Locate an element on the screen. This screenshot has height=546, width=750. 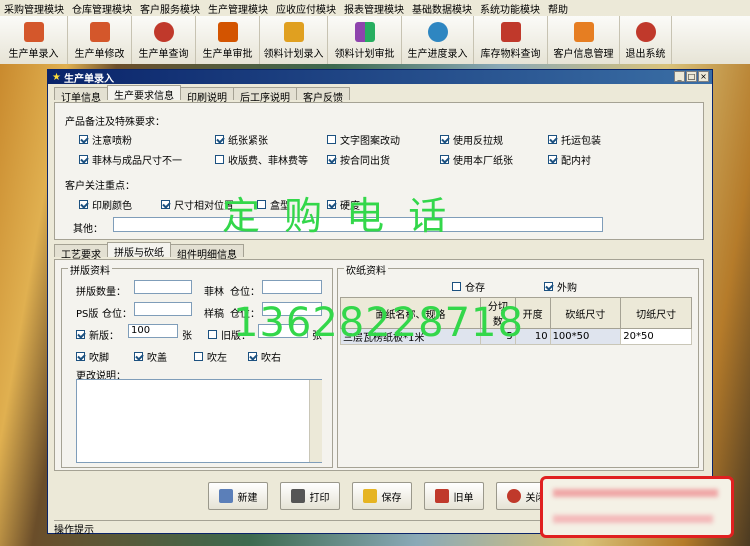
menu-production: 生产管理模块 is located at coordinates (238, 8).